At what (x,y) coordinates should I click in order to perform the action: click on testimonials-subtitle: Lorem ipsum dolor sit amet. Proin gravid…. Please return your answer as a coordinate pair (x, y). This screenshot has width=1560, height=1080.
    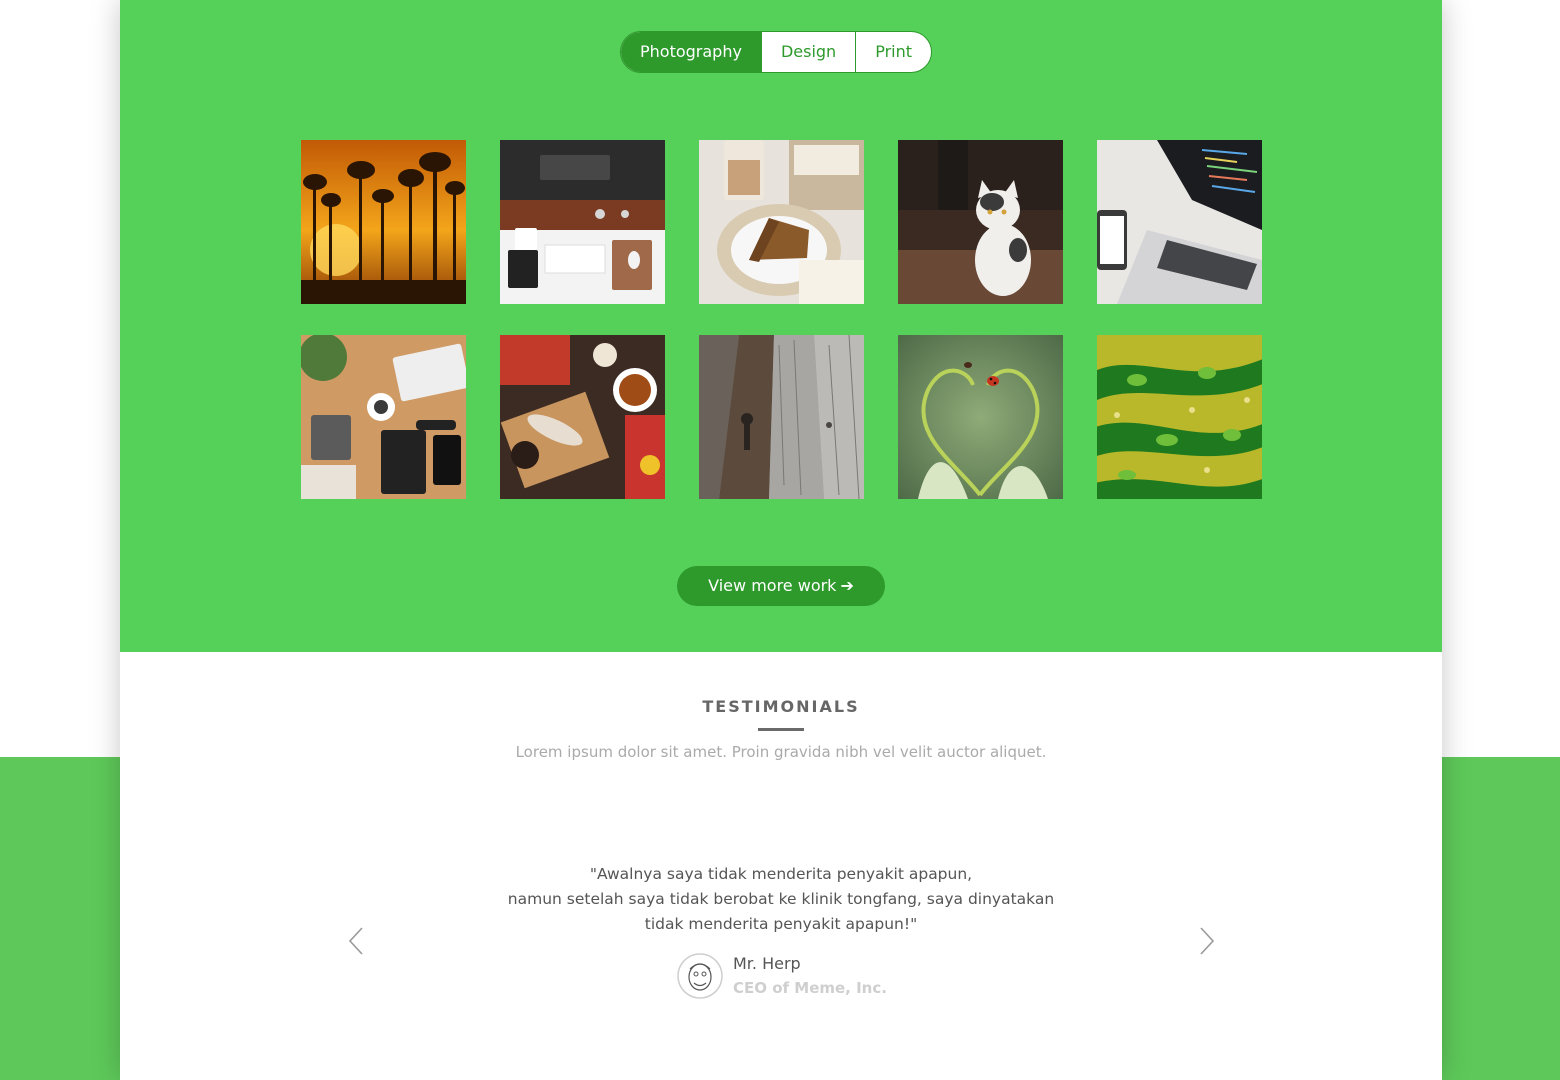
    Looking at the image, I should click on (781, 752).